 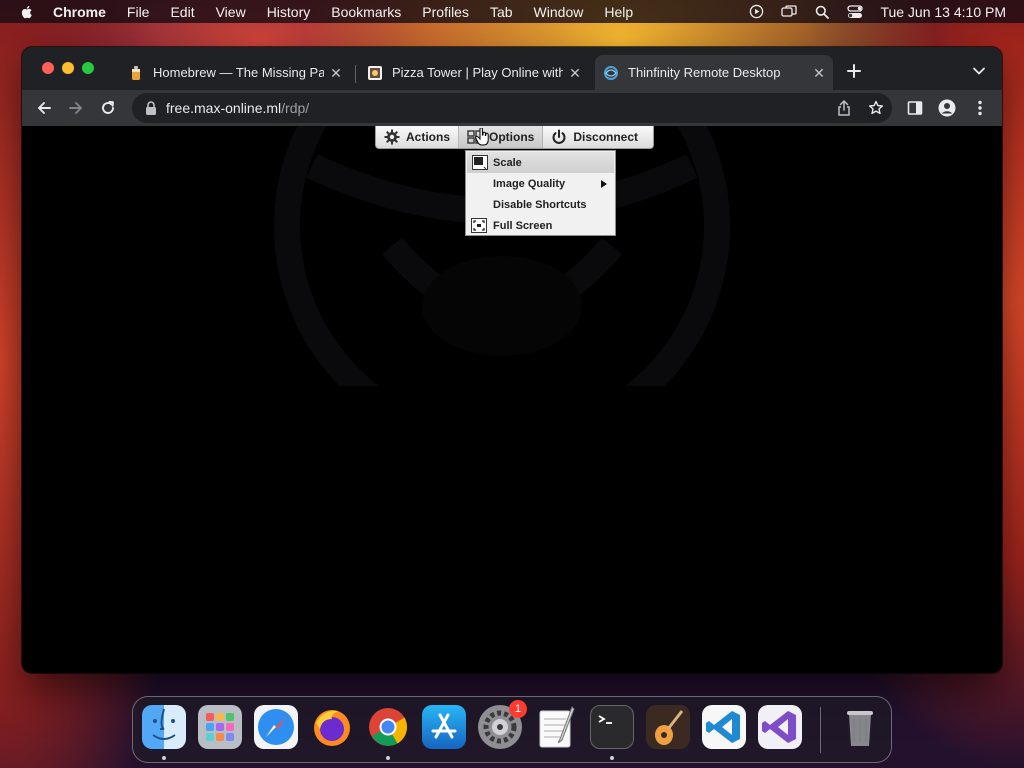 What do you see at coordinates (780, 727) in the screenshot?
I see `dock-visual-studio` at bounding box center [780, 727].